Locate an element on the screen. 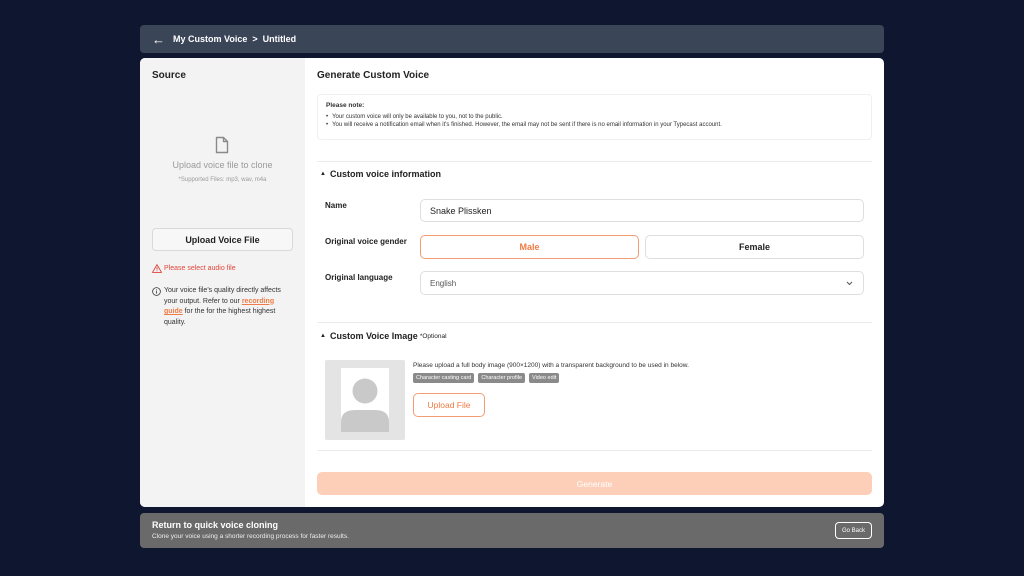 The width and height of the screenshot is (1024, 576). image-section-toggle: ▲ Custom Voice Image *Optional is located at coordinates (383, 336).